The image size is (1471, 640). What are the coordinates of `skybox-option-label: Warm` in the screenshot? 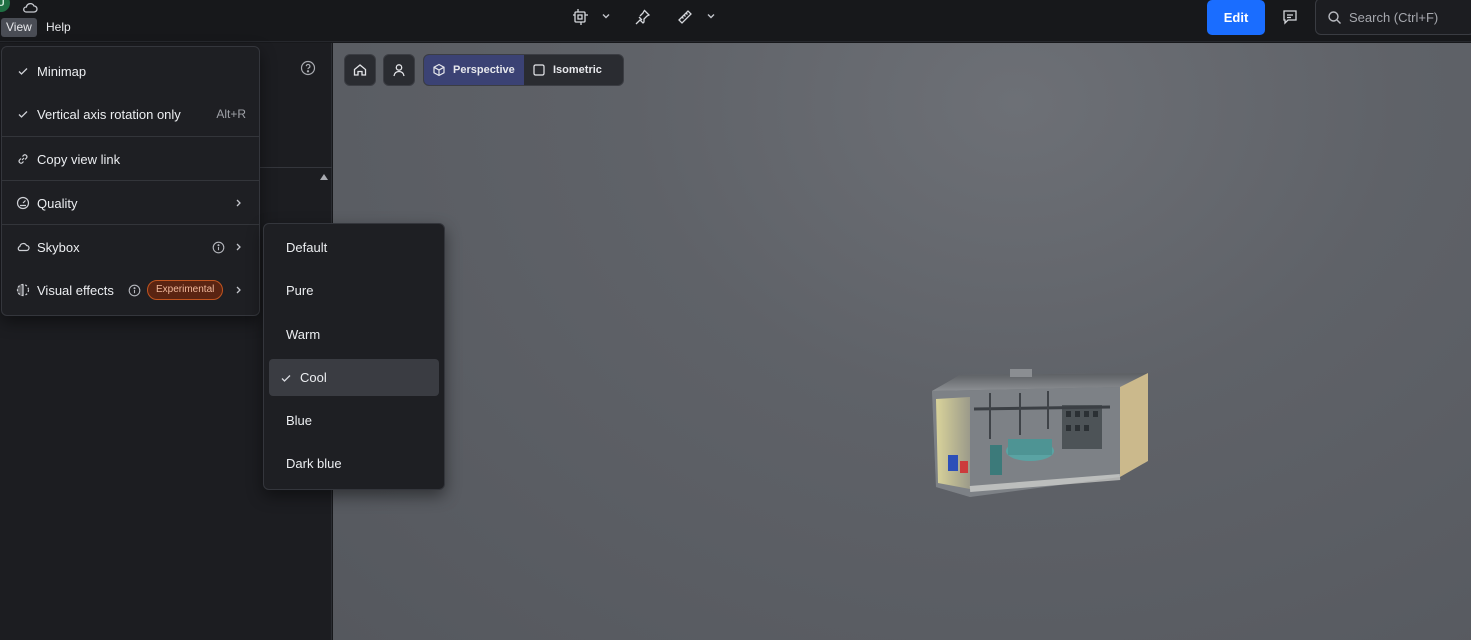 It's located at (303, 334).